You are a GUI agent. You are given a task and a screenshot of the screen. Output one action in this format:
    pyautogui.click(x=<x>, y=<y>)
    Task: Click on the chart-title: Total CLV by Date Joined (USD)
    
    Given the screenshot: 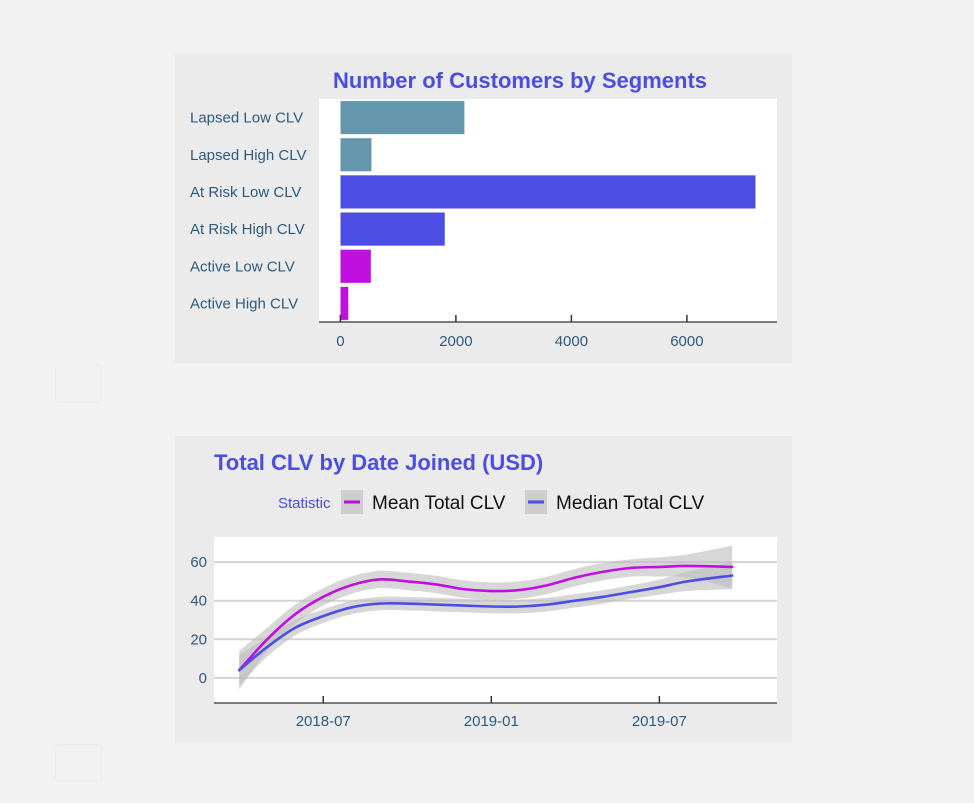 What is the action you would take?
    pyautogui.click(x=378, y=462)
    